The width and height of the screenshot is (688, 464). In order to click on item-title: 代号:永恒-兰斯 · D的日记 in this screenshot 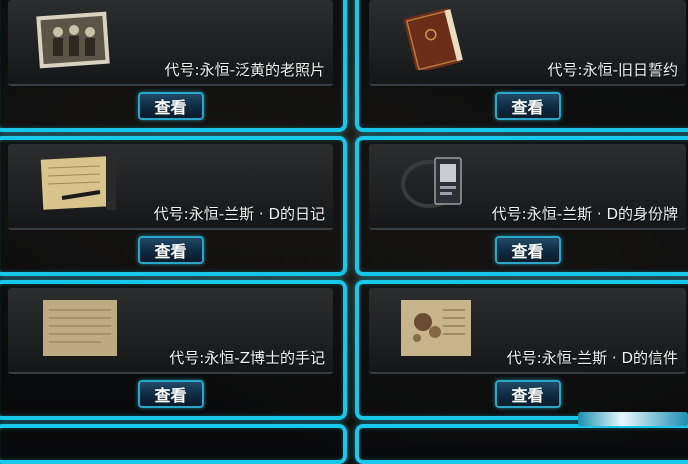, I will do `click(239, 214)`.